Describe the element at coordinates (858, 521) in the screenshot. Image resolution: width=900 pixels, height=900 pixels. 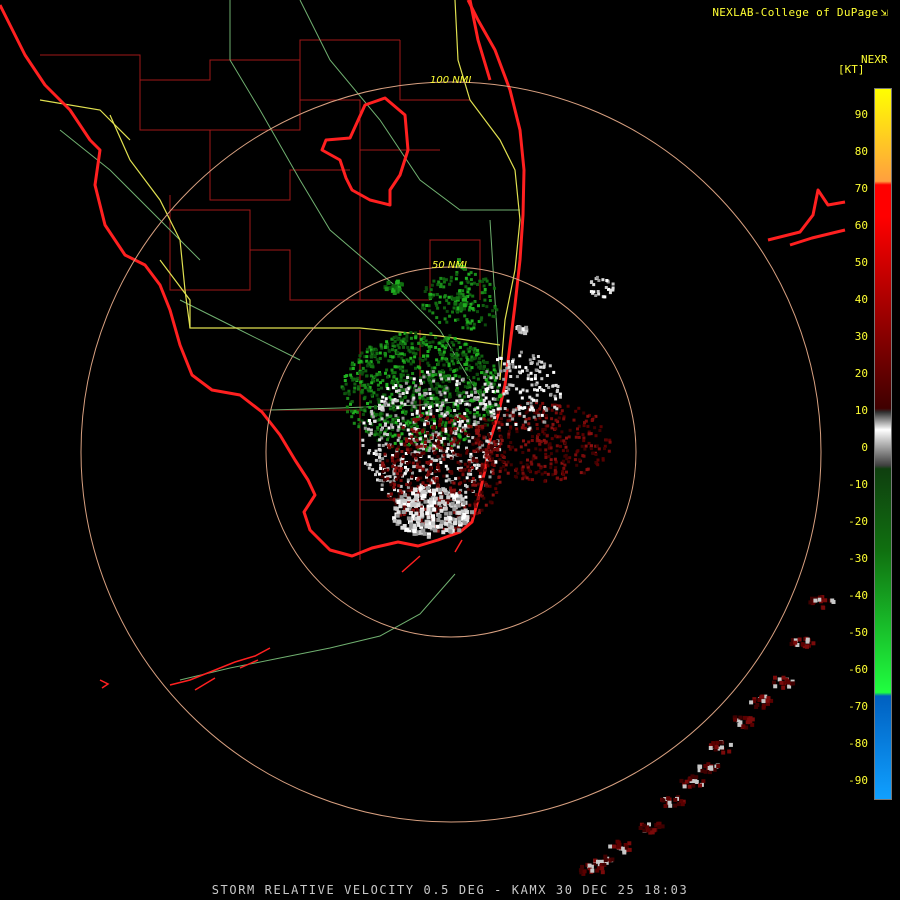
I see `scale-tick-label: -20` at that location.